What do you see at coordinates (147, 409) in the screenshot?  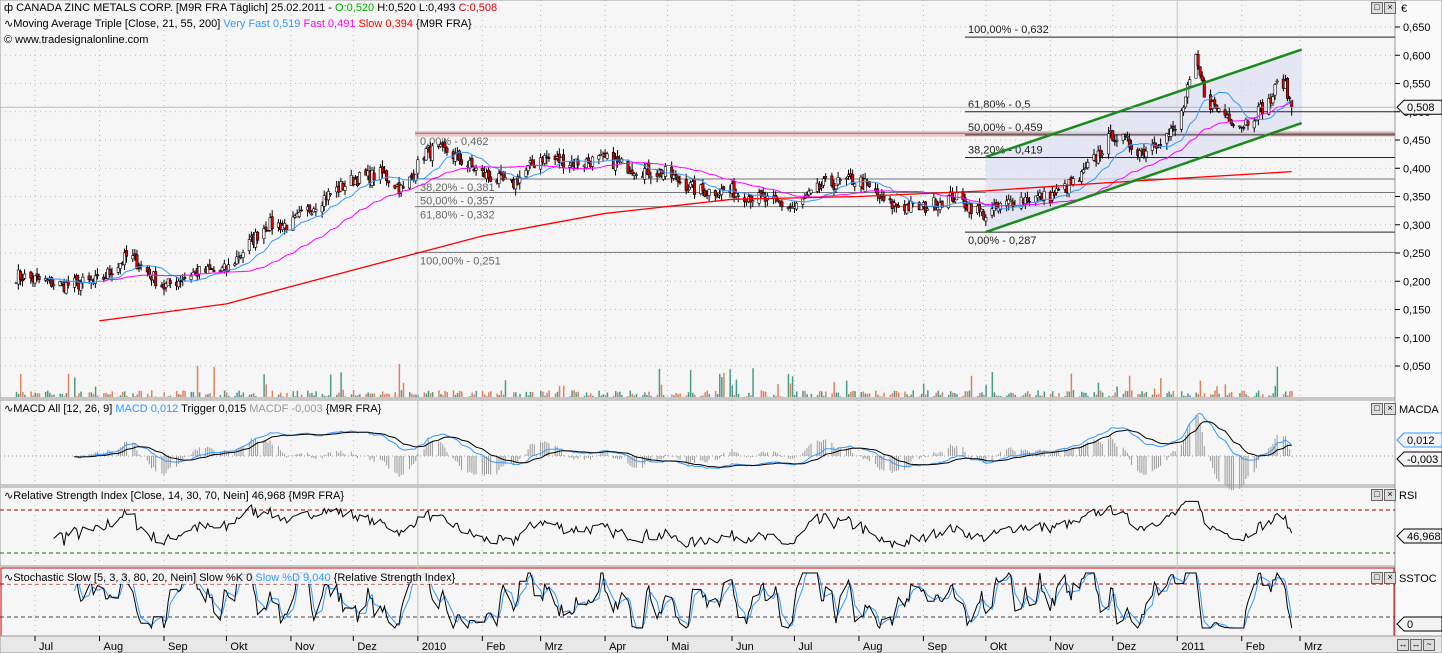 I see `macd-value: MACD 0,012` at bounding box center [147, 409].